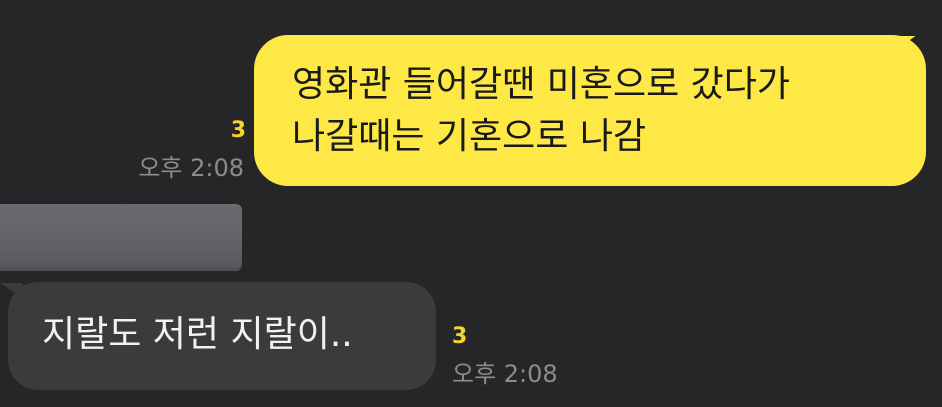 Image resolution: width=942 pixels, height=407 pixels. Describe the element at coordinates (541, 84) in the screenshot. I see `message-text-line: 영화관 들어갈땐 미혼으로 갔다가` at that location.